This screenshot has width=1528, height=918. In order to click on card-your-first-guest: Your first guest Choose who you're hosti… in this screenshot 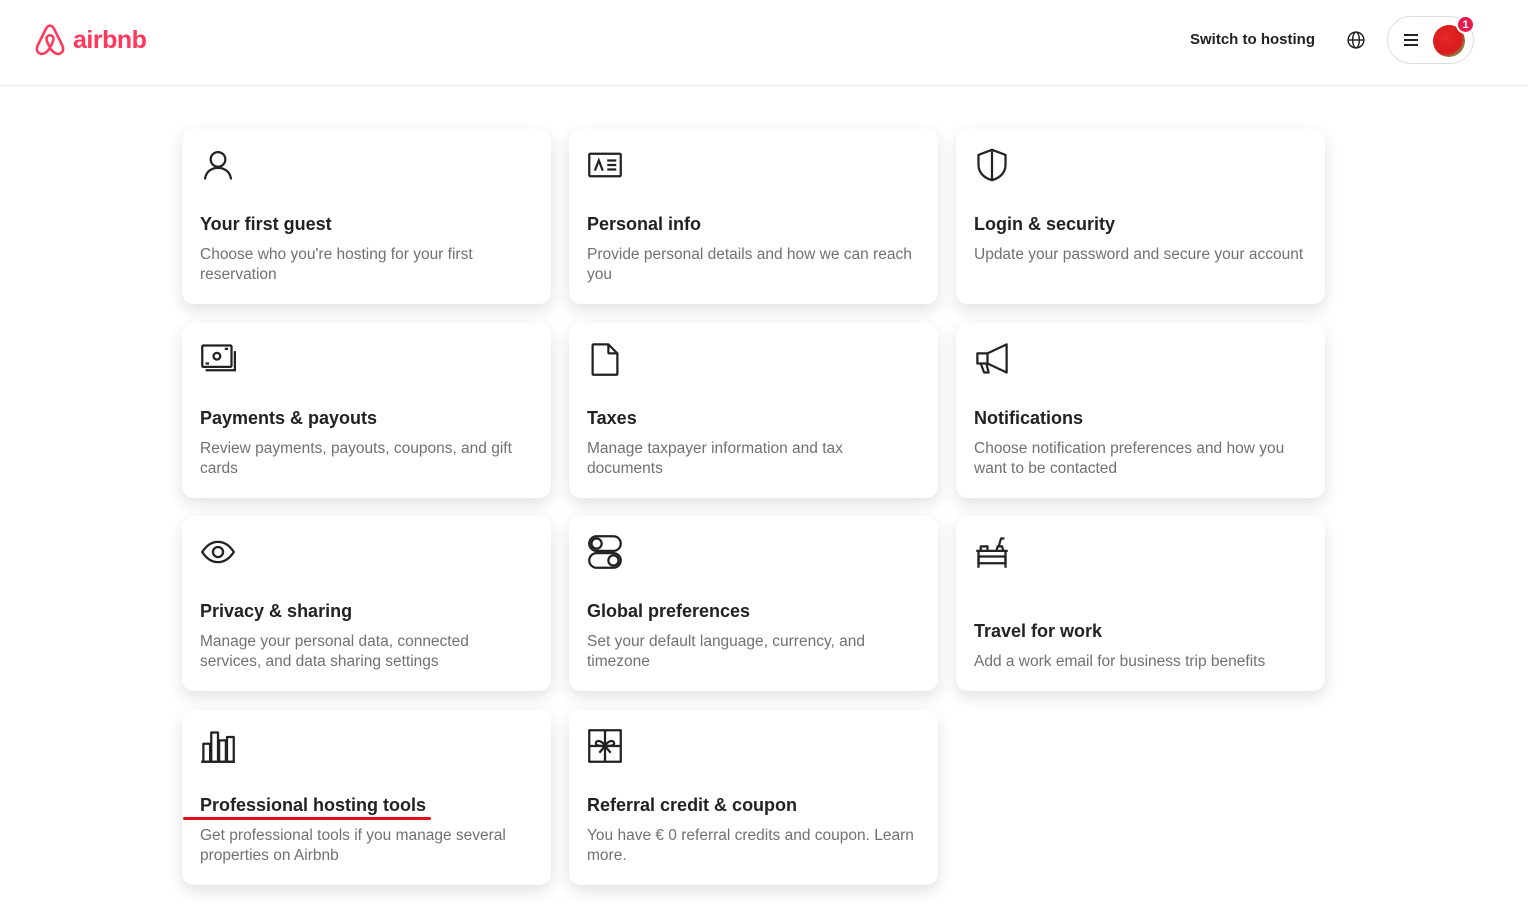, I will do `click(366, 216)`.